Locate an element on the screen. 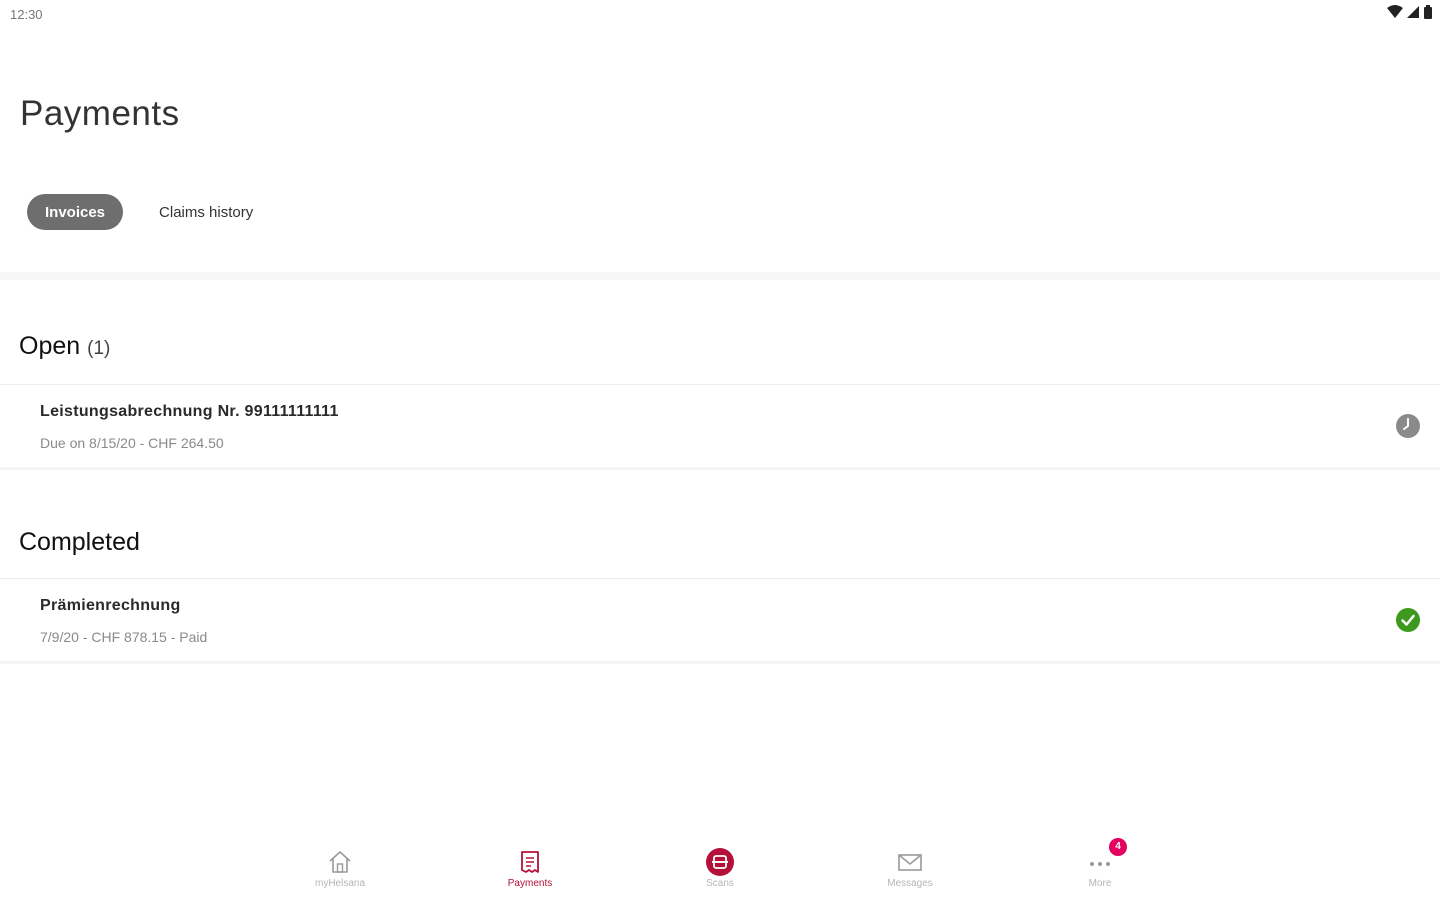  invoice-subtitle: 7/9/20 - CHF 878.15 - Paid is located at coordinates (124, 637).